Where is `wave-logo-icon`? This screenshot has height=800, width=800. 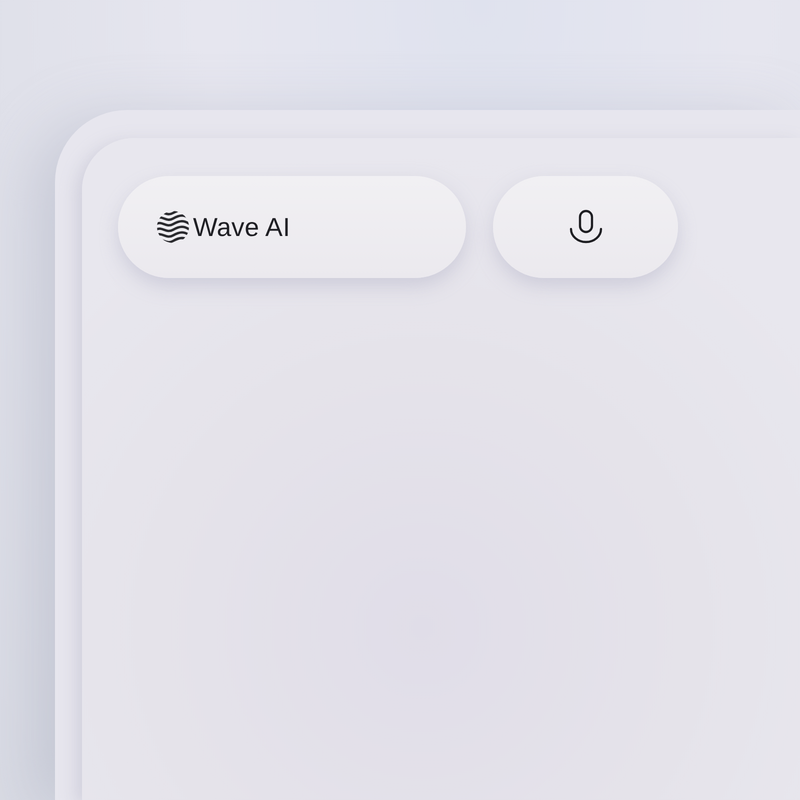 wave-logo-icon is located at coordinates (173, 227).